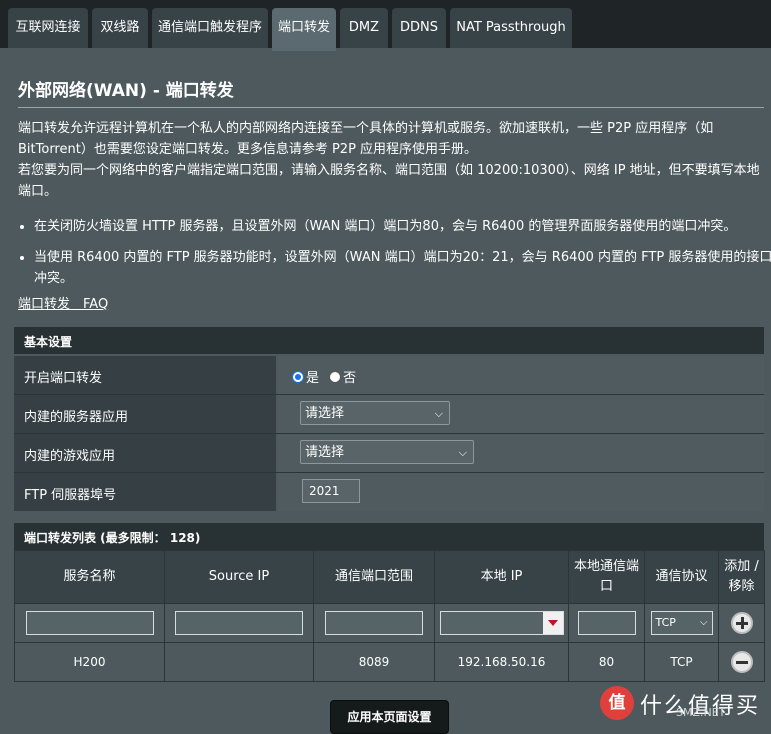 The image size is (771, 734). What do you see at coordinates (331, 491) in the screenshot?
I see `ftp-port-input: 2021` at bounding box center [331, 491].